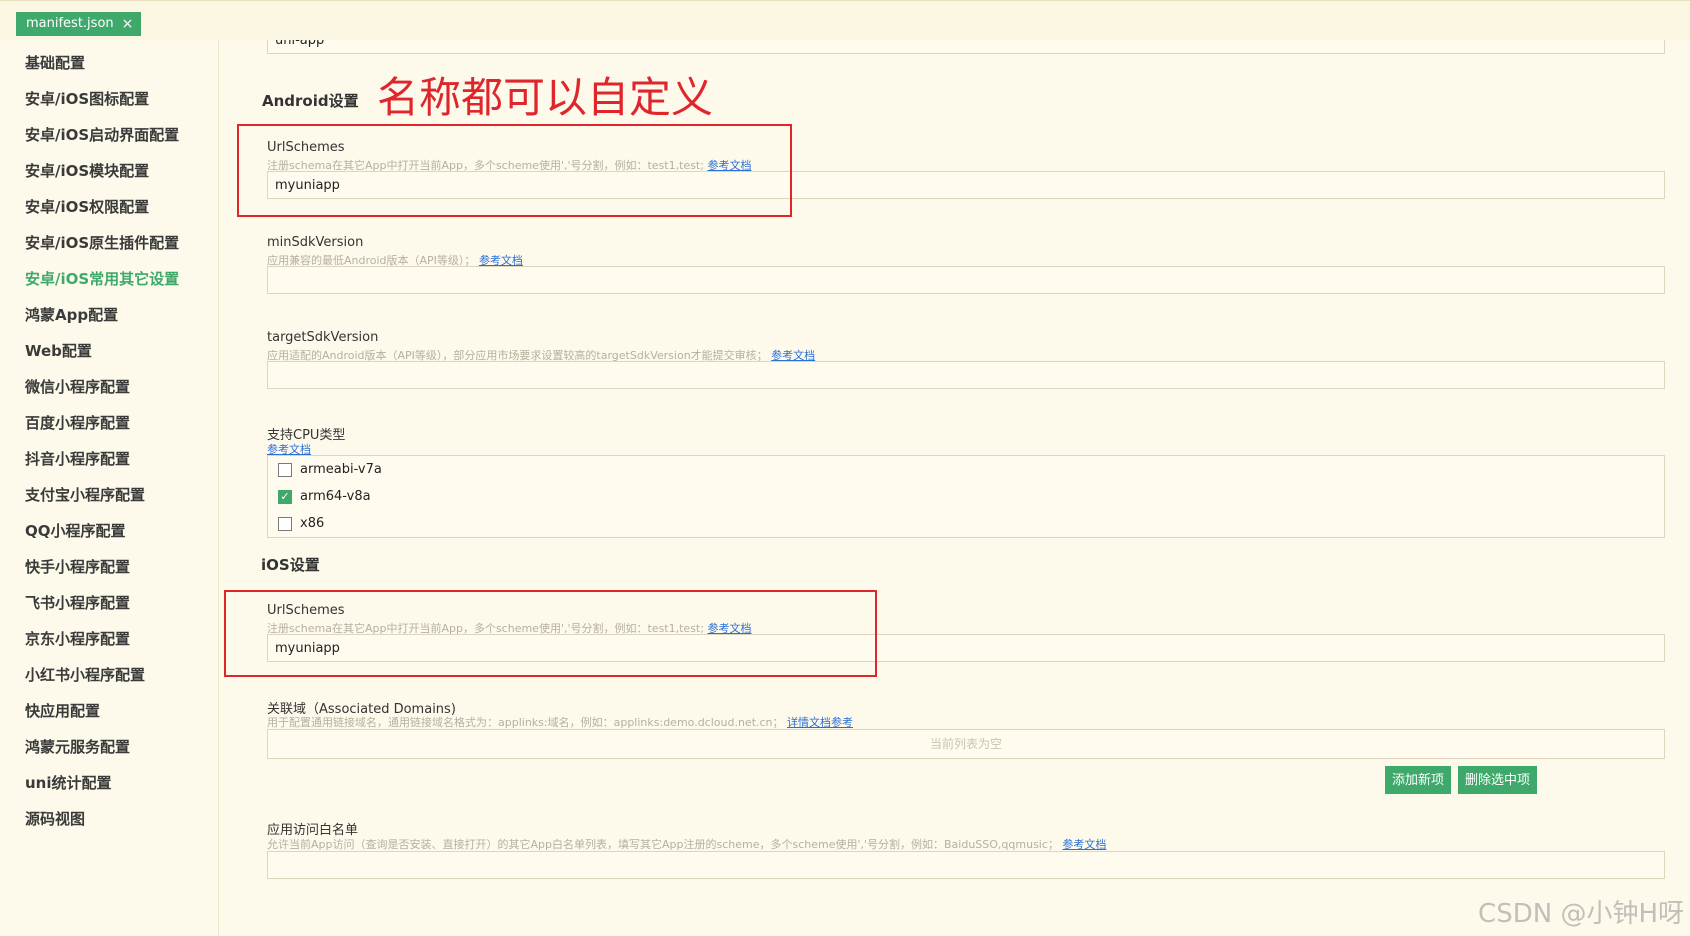  What do you see at coordinates (75, 530) in the screenshot?
I see `sidebar-item-qq: QQ小程序配置` at bounding box center [75, 530].